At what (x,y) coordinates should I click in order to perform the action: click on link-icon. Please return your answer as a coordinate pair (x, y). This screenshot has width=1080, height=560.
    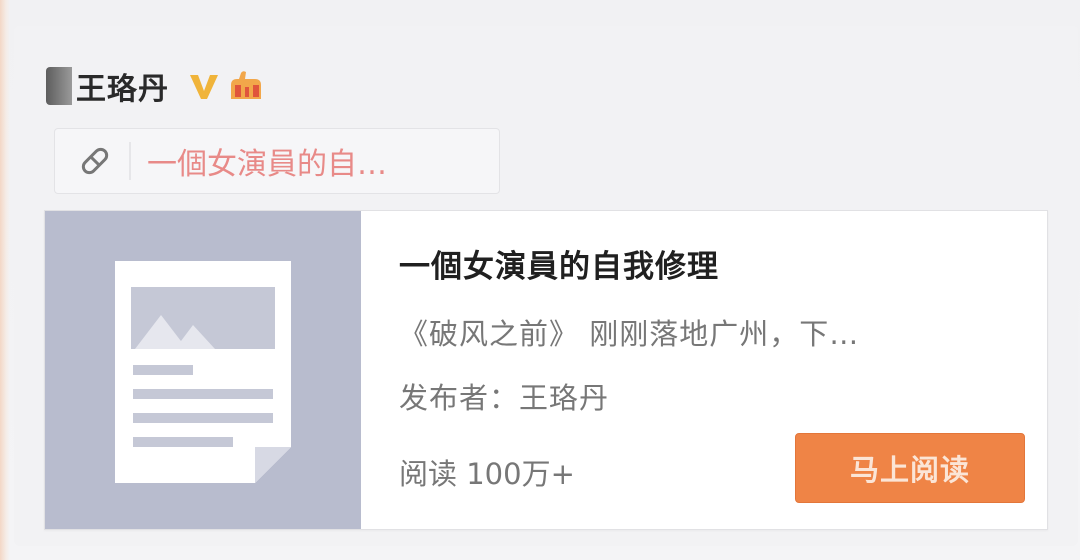
    Looking at the image, I should click on (95, 161).